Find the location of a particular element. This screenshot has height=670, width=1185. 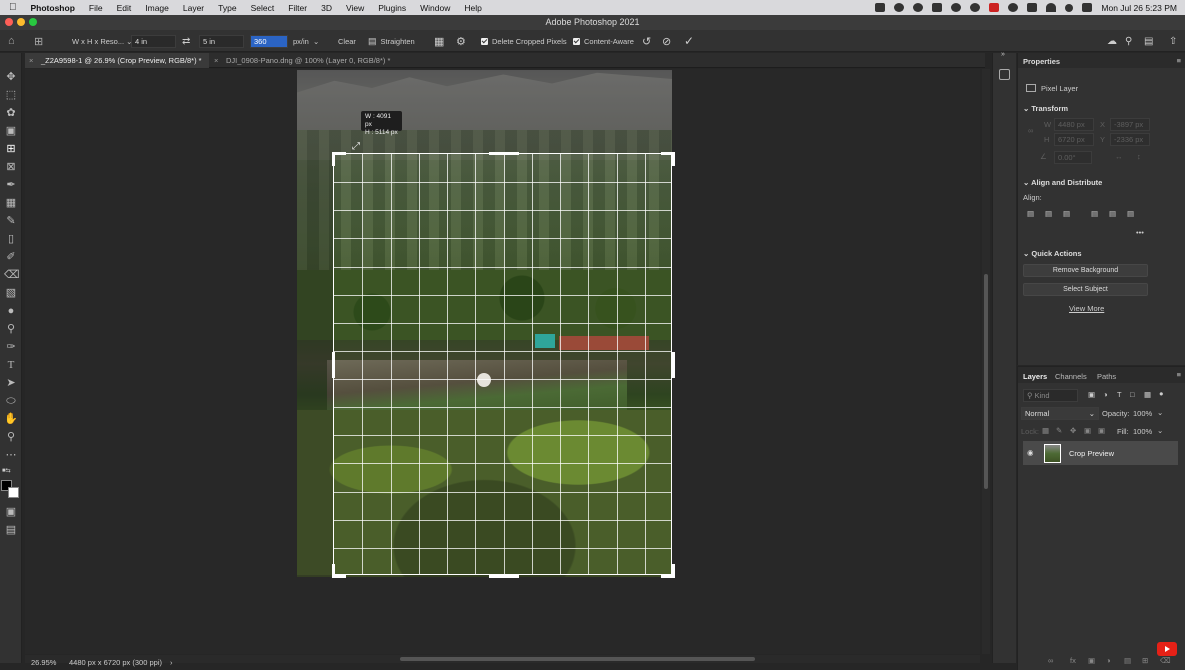

crop-tool-icon: ⊞ is located at coordinates (11, 149).